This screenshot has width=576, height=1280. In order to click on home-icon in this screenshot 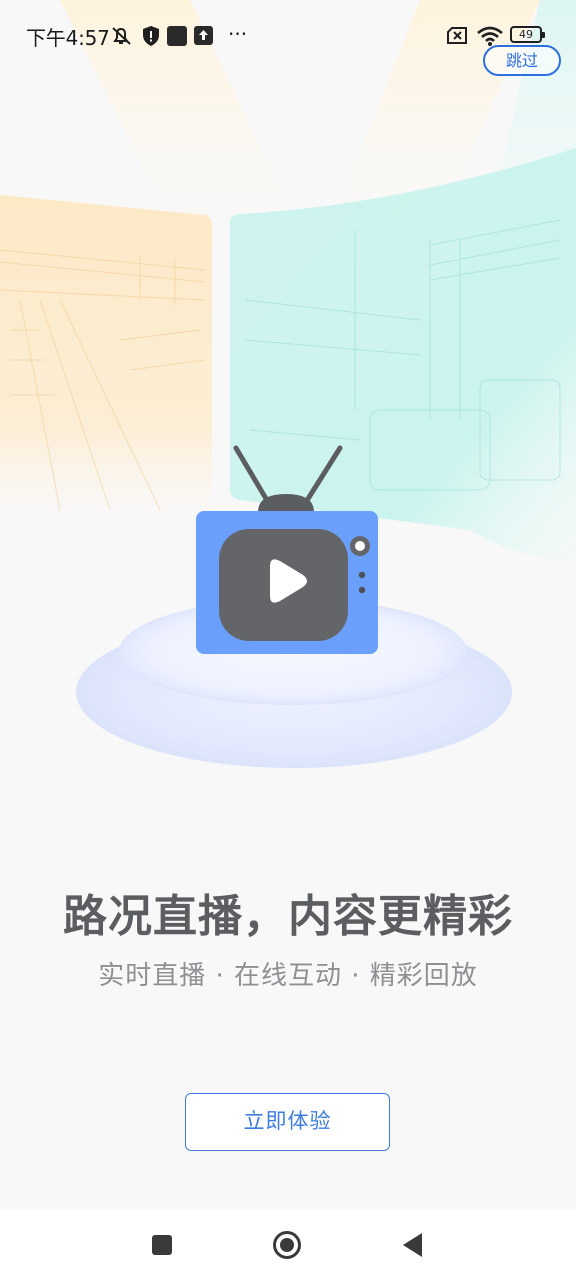, I will do `click(287, 1245)`.